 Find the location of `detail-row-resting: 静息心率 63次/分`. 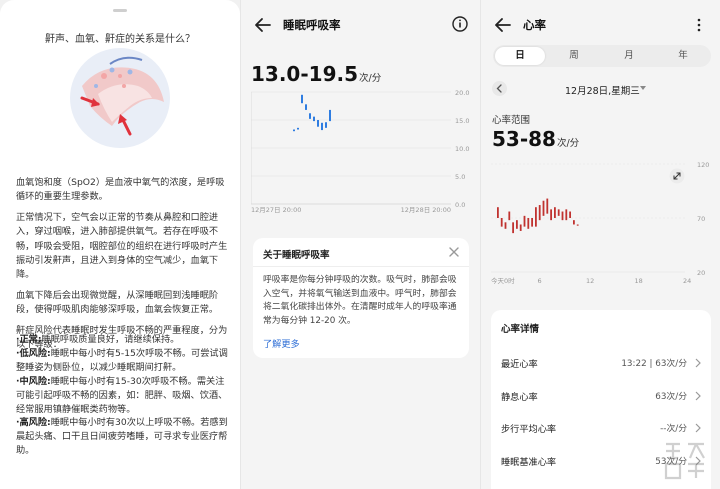

detail-row-resting: 静息心率 63次/分 is located at coordinates (601, 396).